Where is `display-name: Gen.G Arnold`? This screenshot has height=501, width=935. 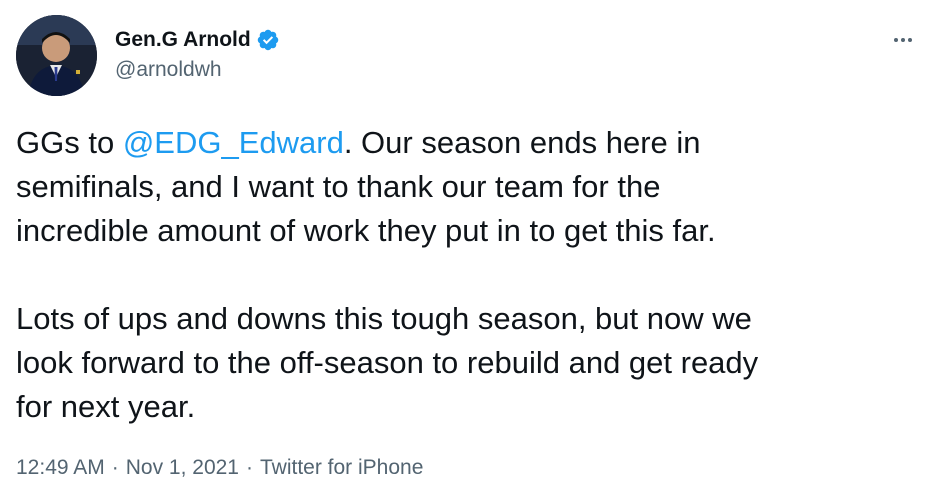
display-name: Gen.G Arnold is located at coordinates (183, 40).